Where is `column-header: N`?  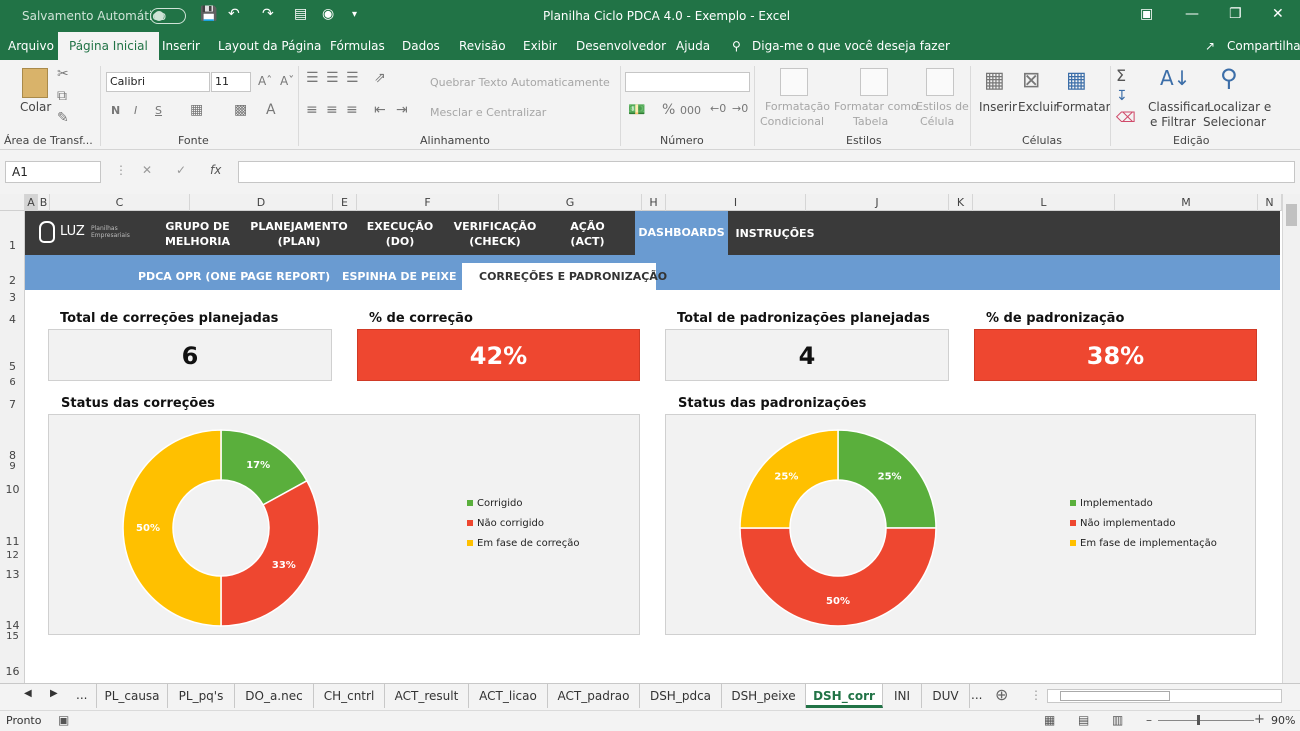
column-header: N is located at coordinates (1270, 202).